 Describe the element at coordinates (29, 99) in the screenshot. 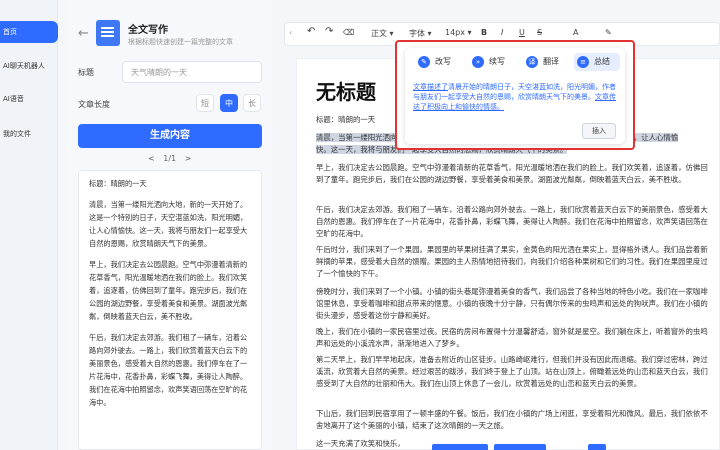

I see `sidebar-item-ai-voice: AI语音` at that location.